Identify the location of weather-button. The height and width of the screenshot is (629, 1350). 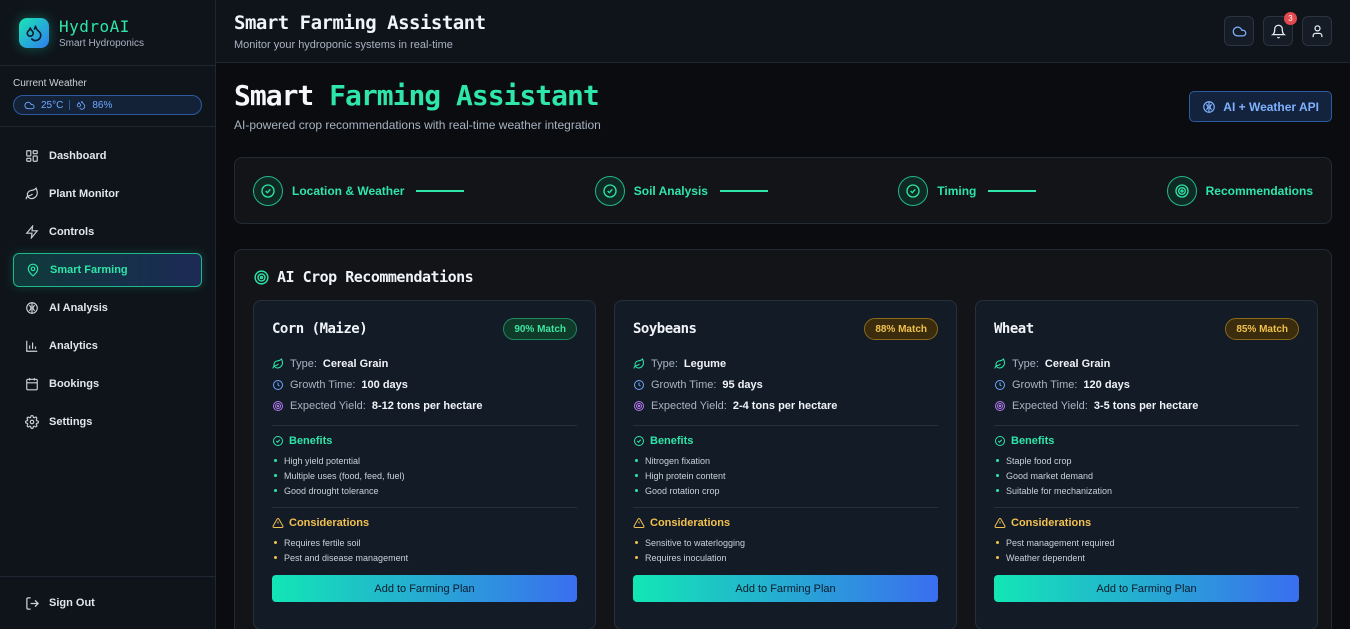
(1239, 31).